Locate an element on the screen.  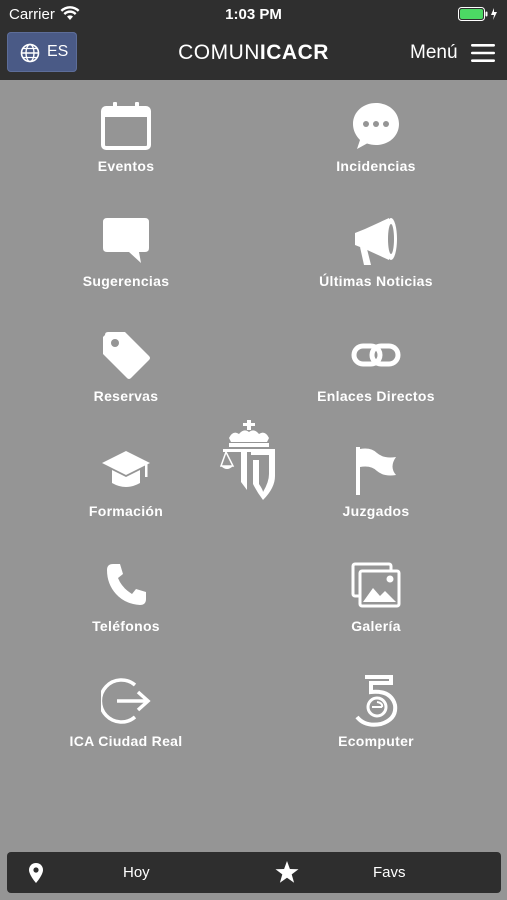
tile-label: Teléfonos is located at coordinates (126, 626).